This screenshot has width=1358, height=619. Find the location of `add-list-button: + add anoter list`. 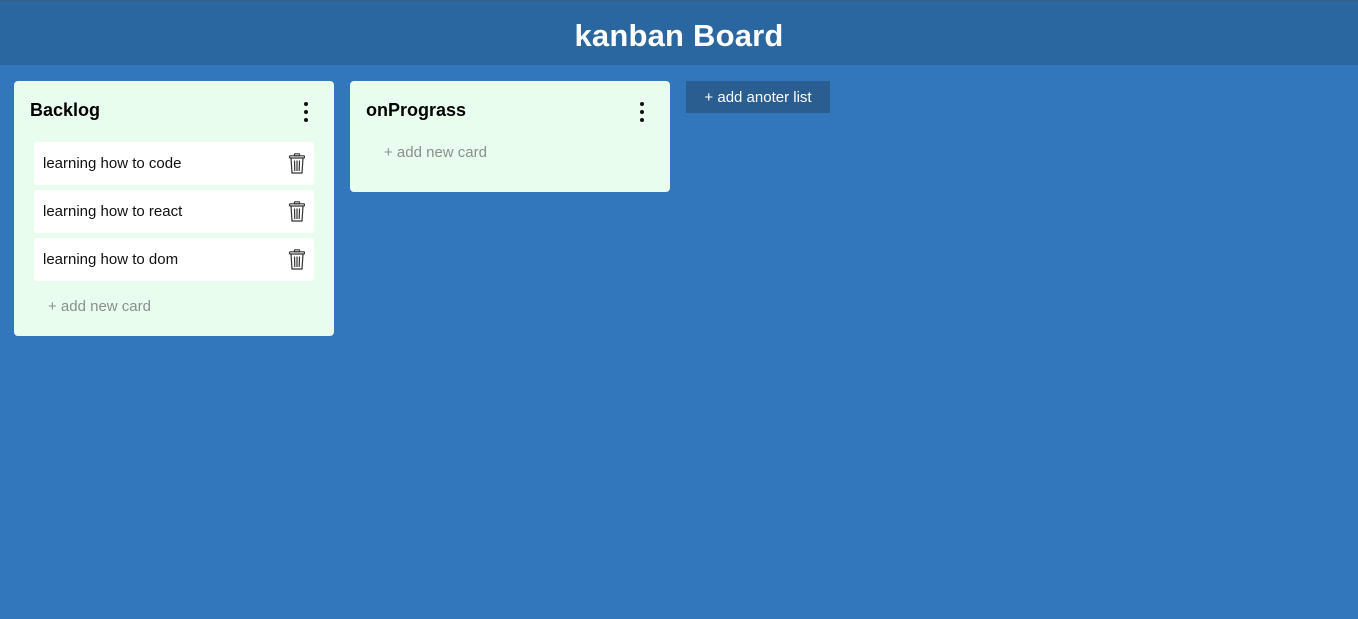

add-list-button: + add anoter list is located at coordinates (758, 97).